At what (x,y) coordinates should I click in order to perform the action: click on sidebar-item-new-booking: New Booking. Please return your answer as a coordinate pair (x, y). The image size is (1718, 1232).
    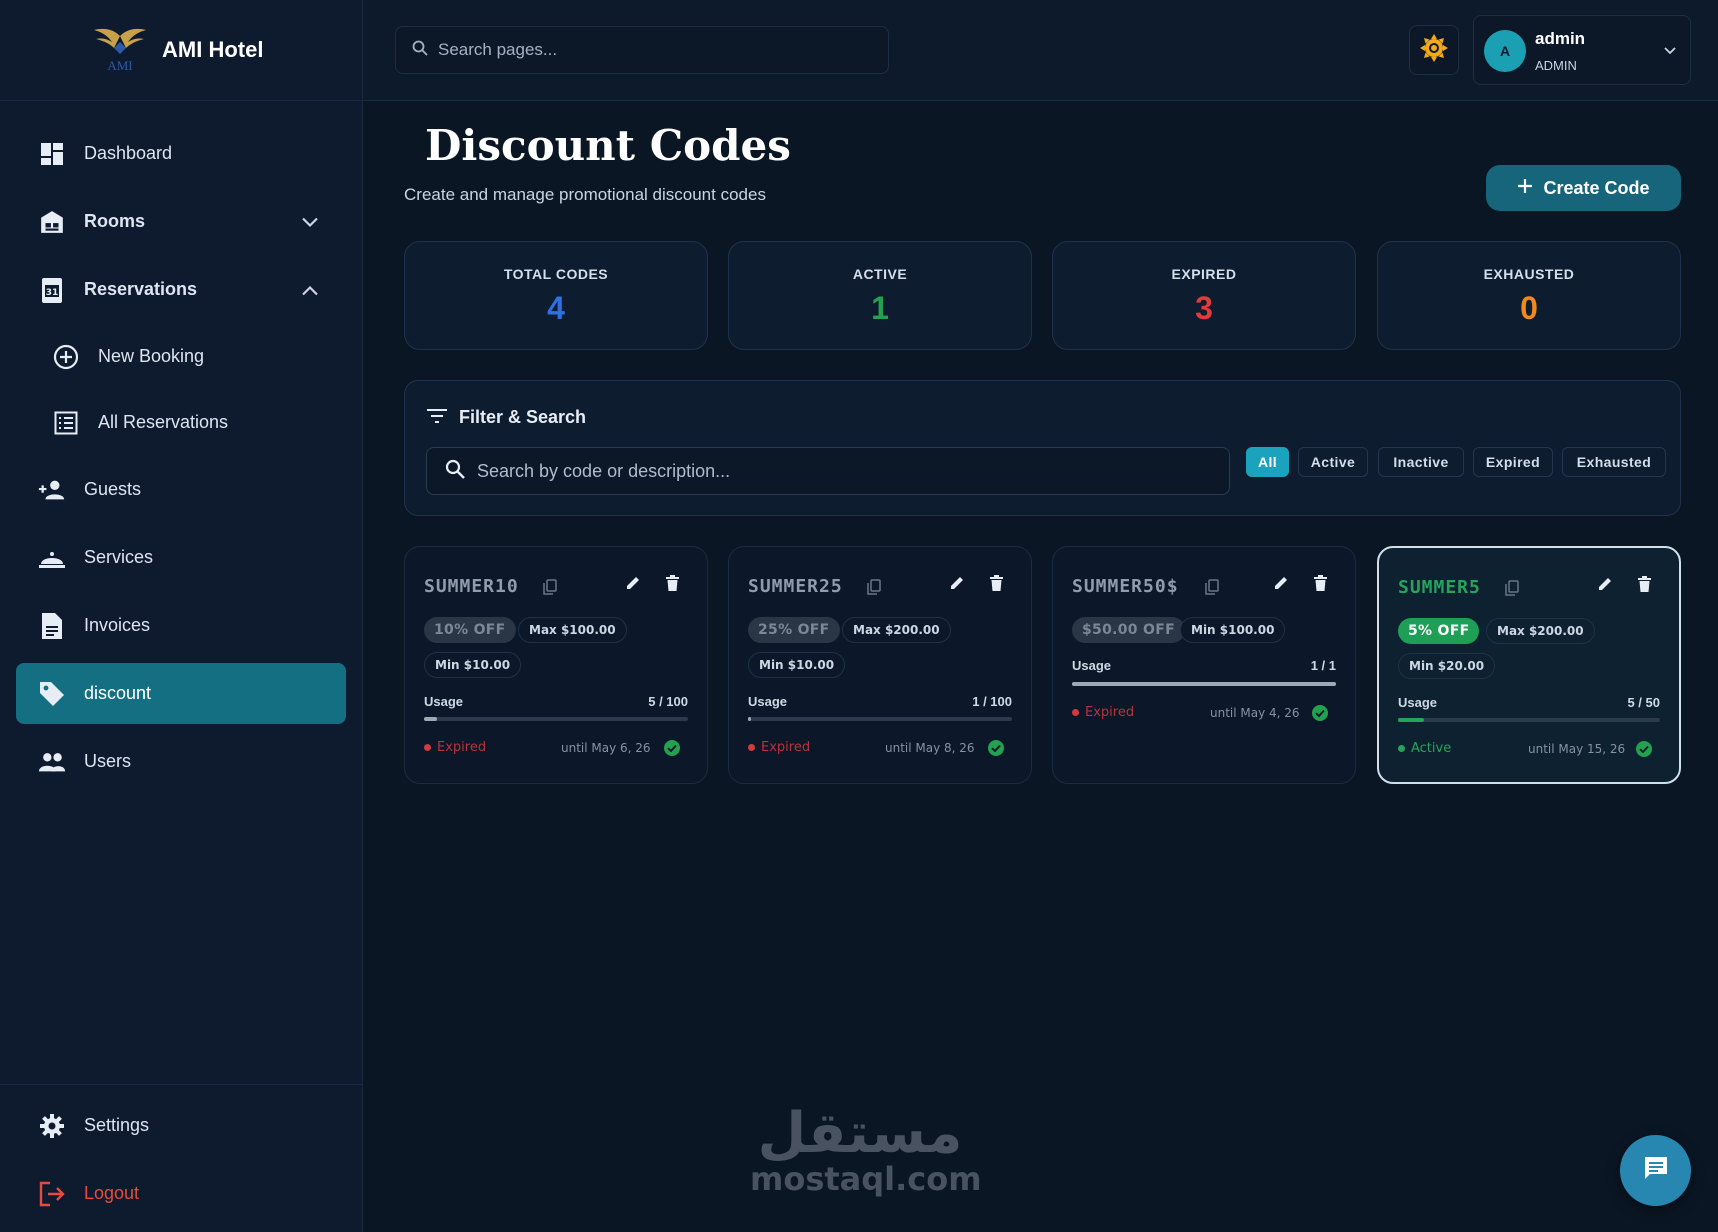
    Looking at the image, I should click on (181, 356).